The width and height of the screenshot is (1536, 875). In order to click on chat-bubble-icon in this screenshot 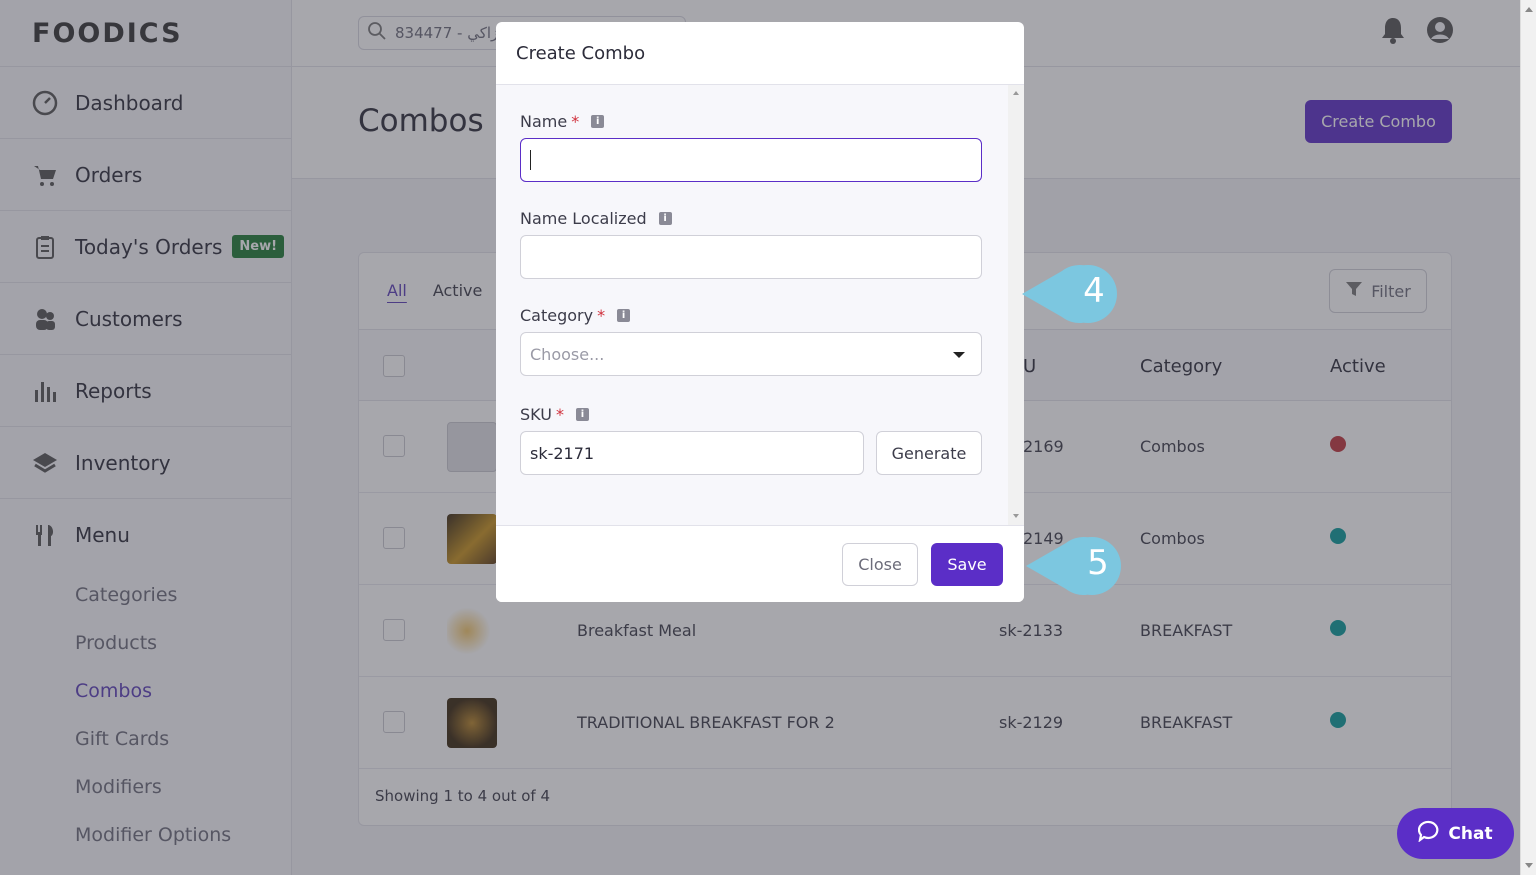, I will do `click(1429, 833)`.